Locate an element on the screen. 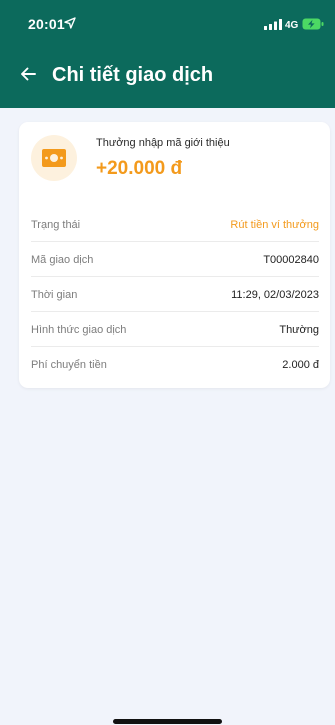  detail-label: Thời gian is located at coordinates (54, 295).